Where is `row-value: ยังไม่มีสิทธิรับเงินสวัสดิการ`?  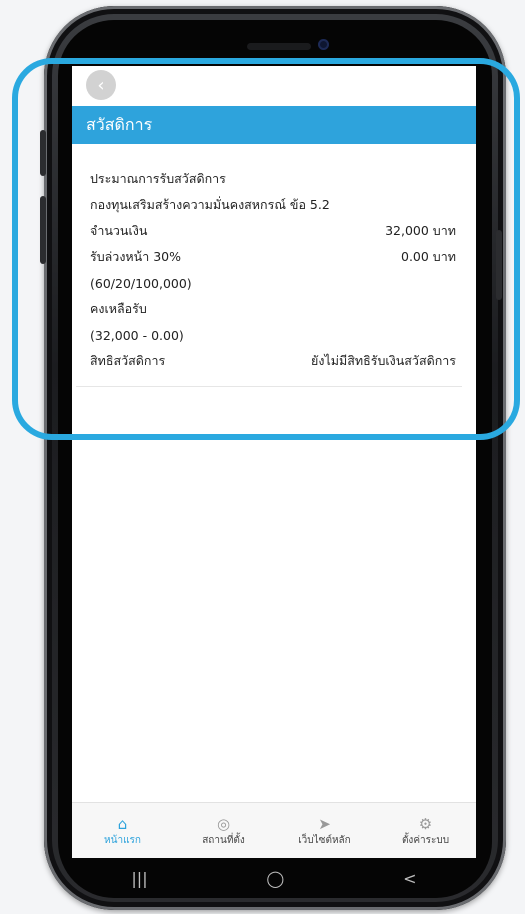 row-value: ยังไม่มีสิทธิรับเงินสวัสดิการ is located at coordinates (383, 360).